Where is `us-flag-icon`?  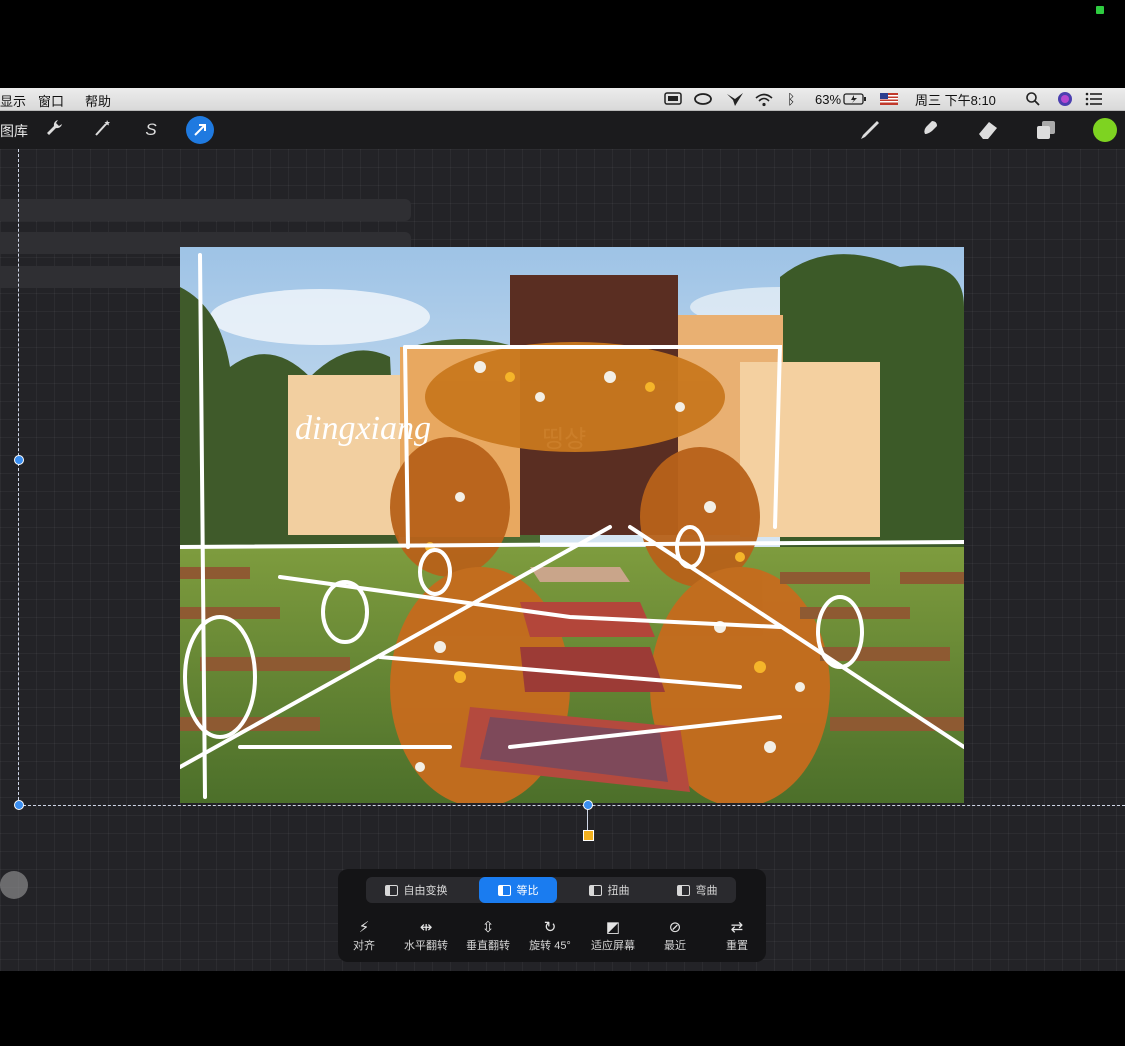 us-flag-icon is located at coordinates (889, 99).